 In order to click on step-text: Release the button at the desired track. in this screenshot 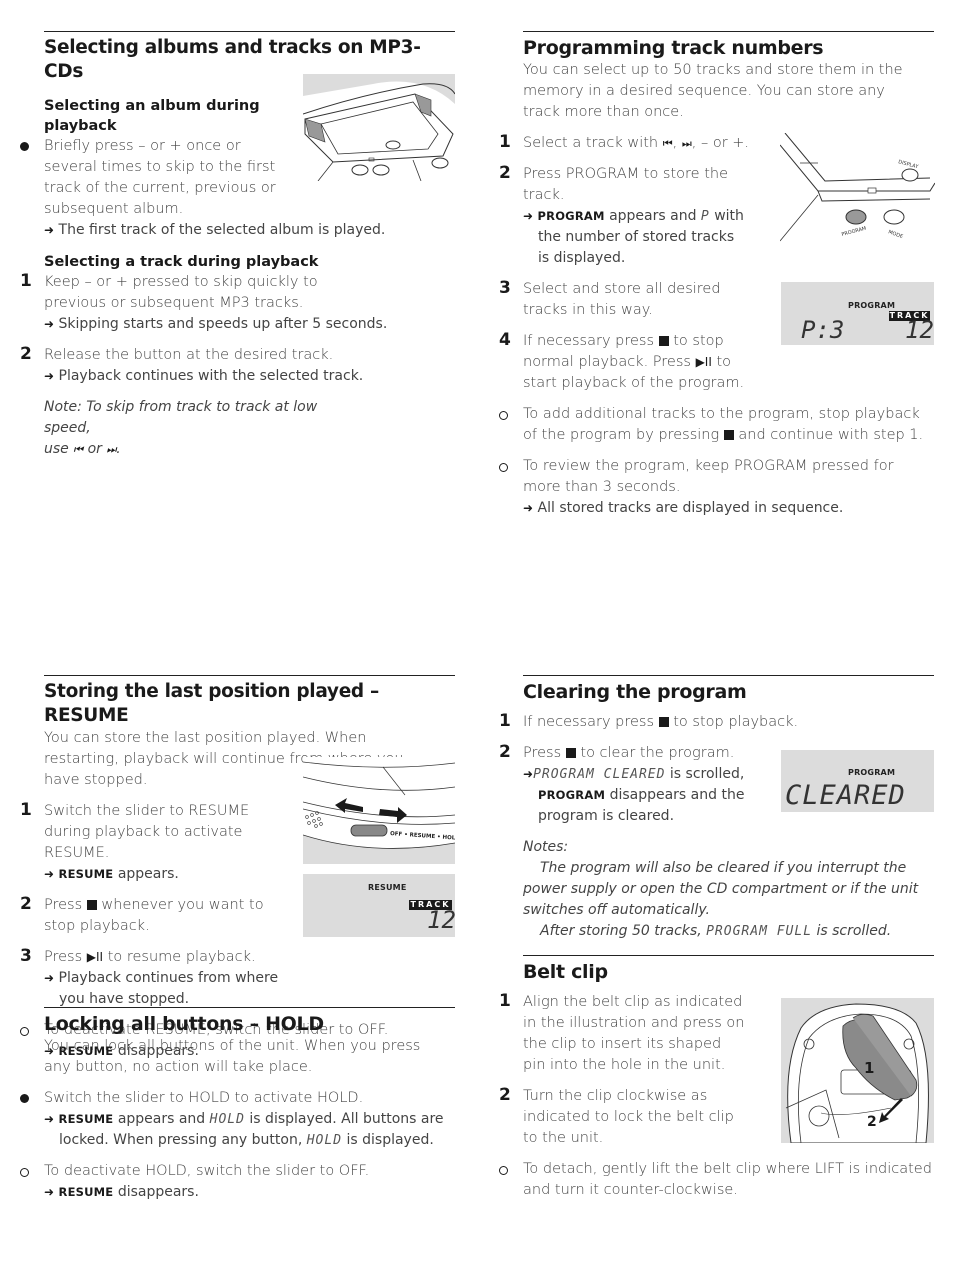, I will do `click(189, 355)`.